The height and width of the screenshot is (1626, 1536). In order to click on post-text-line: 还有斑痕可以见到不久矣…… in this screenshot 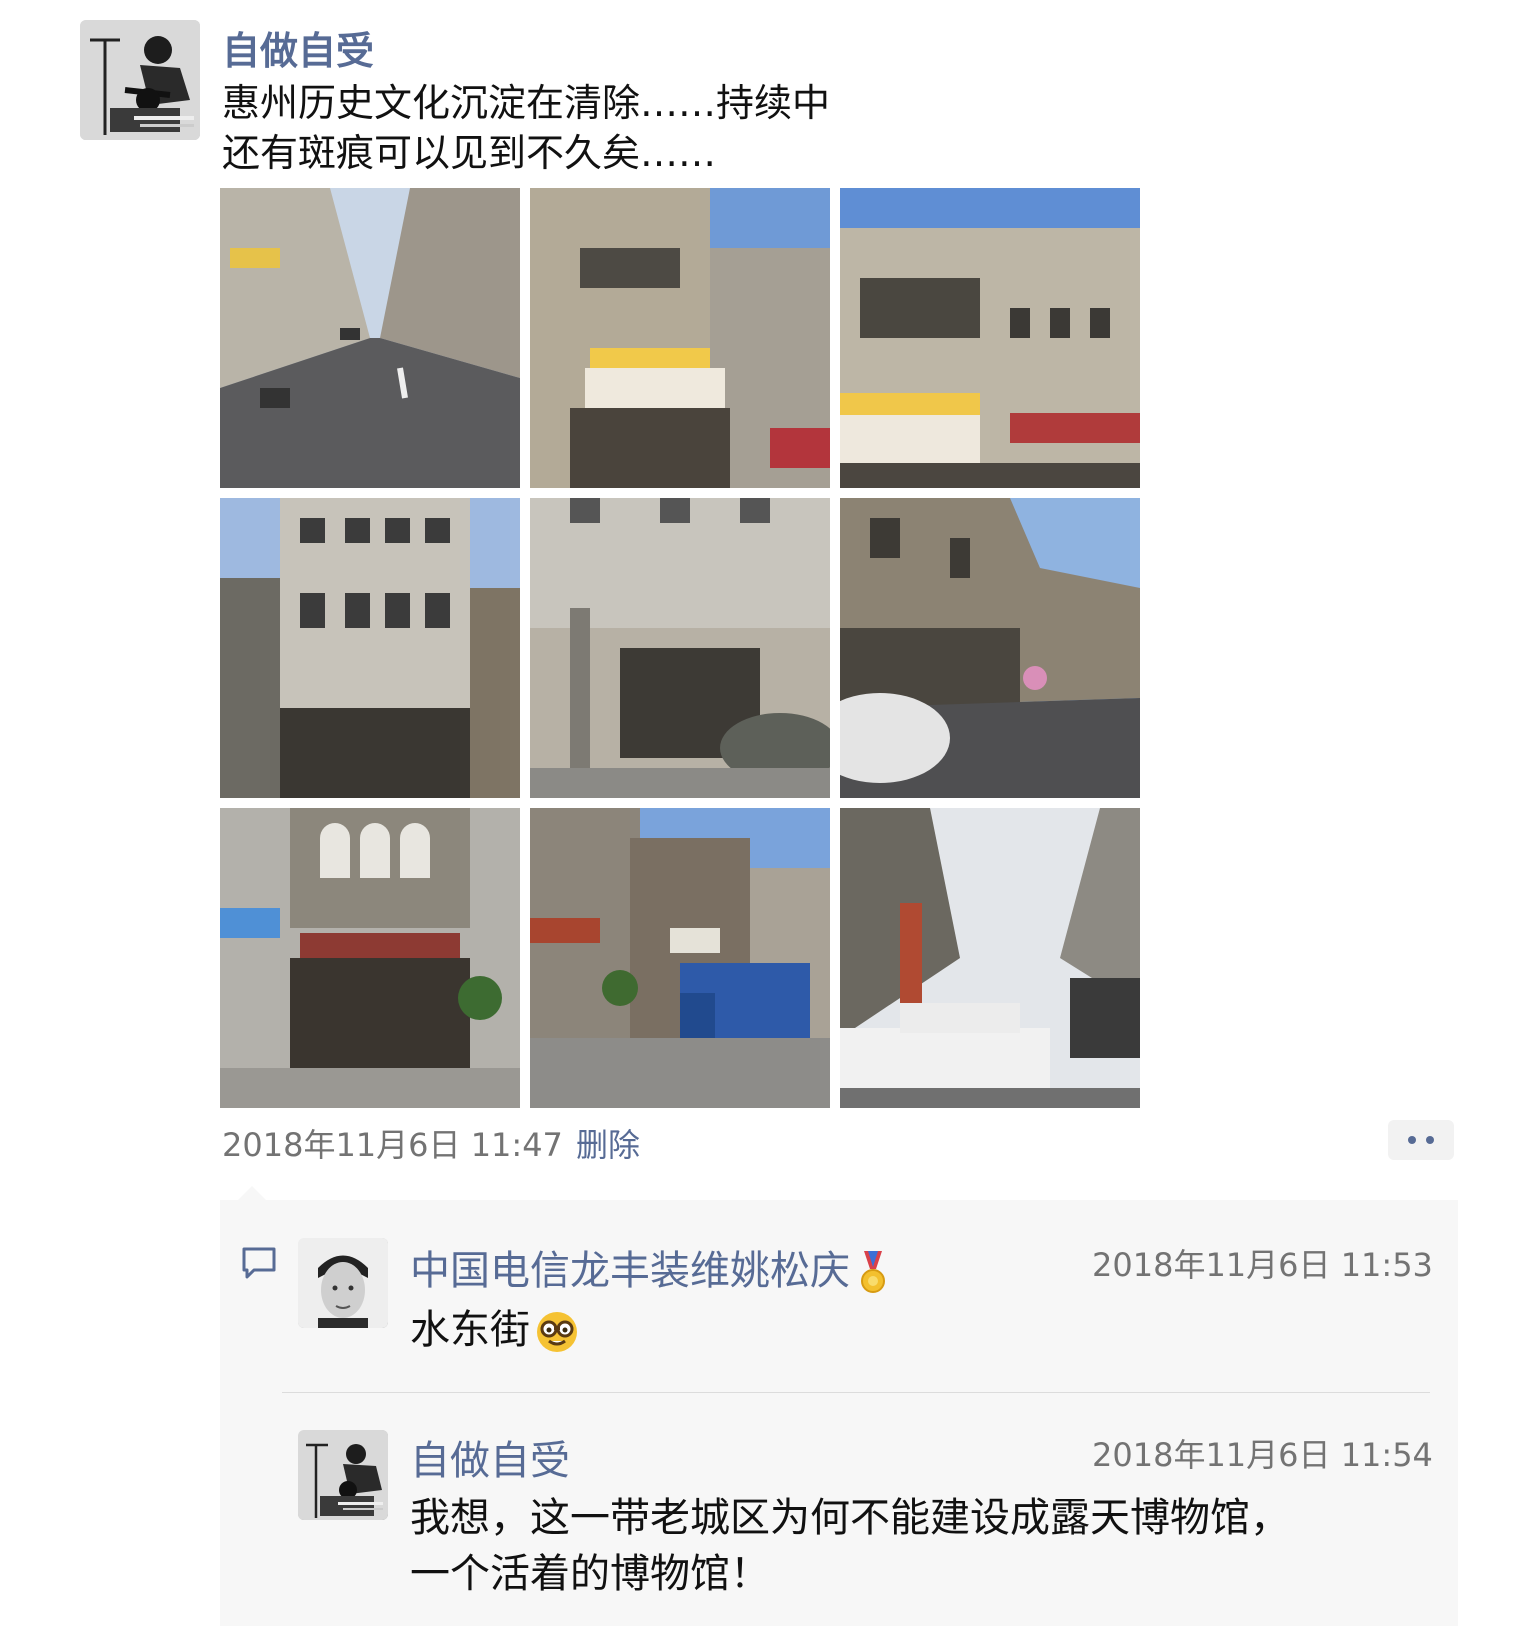, I will do `click(469, 153)`.